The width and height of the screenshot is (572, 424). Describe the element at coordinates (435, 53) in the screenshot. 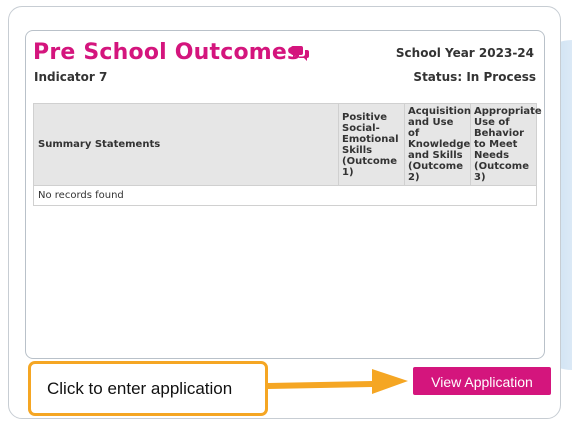

I see `school-year-label: School Year` at that location.